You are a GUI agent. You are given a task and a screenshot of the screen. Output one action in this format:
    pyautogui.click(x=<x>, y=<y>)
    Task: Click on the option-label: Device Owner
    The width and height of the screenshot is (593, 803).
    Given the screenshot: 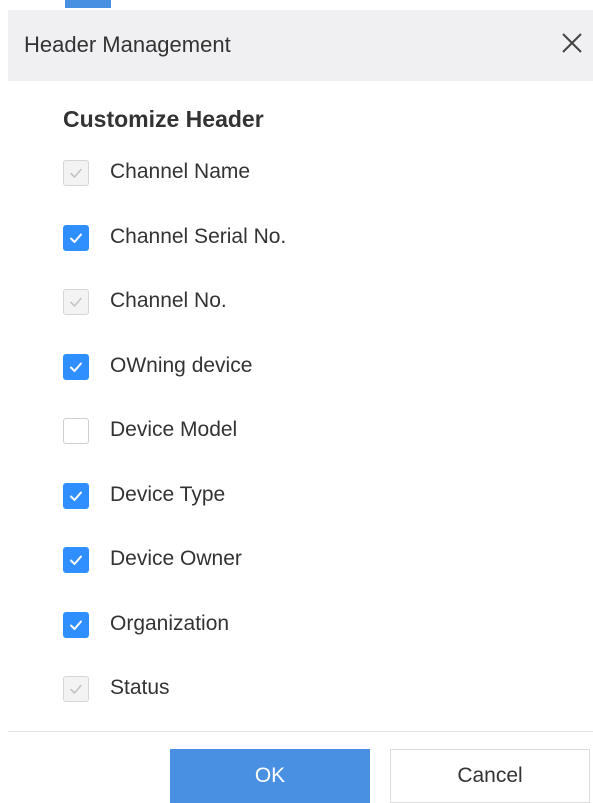 What is the action you would take?
    pyautogui.click(x=176, y=558)
    